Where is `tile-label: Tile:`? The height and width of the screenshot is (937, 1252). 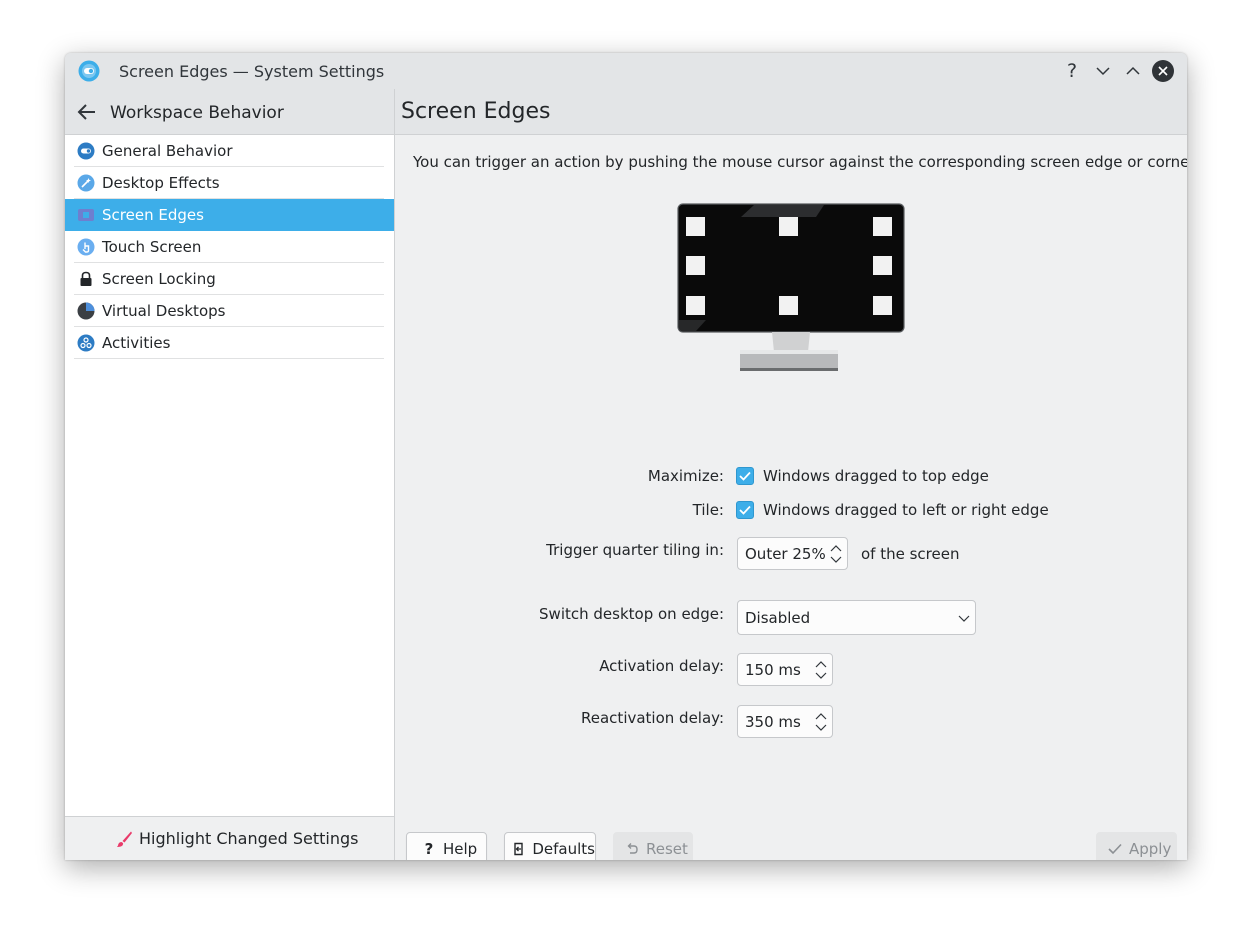 tile-label: Tile: is located at coordinates (708, 510).